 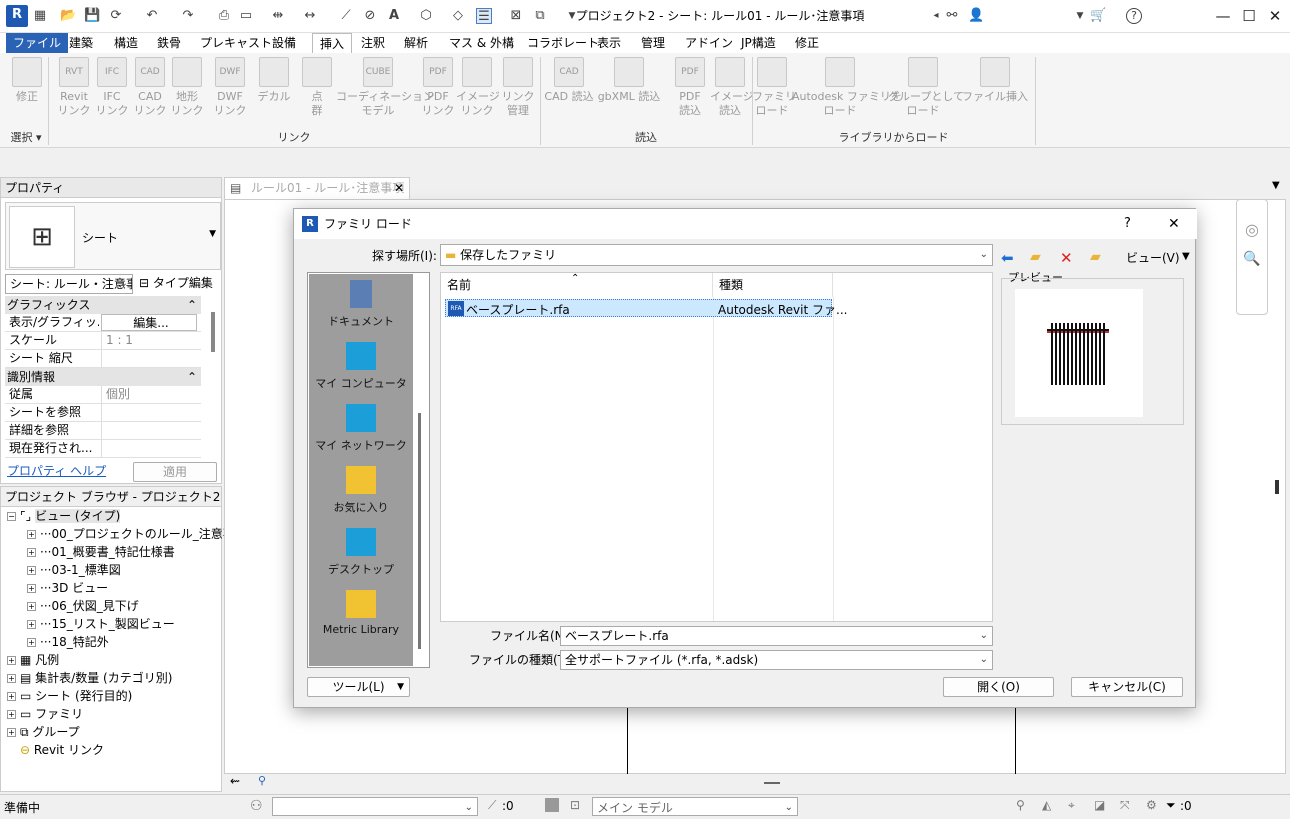 I want to click on edit-type-button: ⊟ タイプ編集, so click(x=176, y=283).